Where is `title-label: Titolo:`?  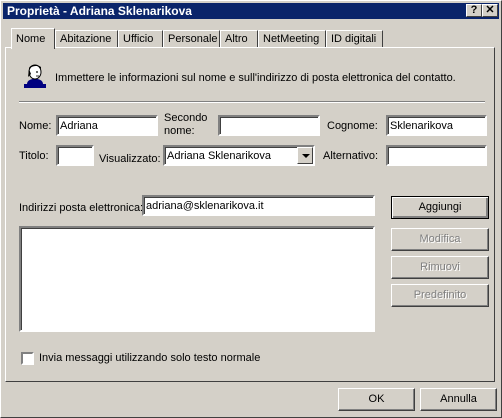
title-label: Titolo: is located at coordinates (34, 156).